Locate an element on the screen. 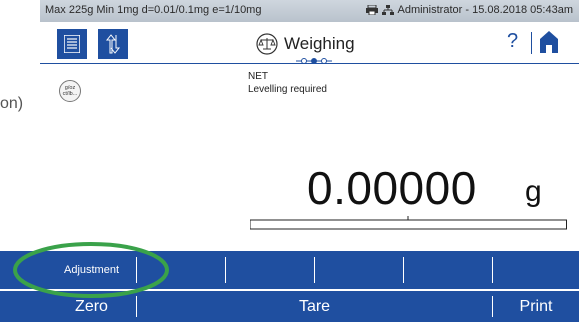  tare-button: Tare is located at coordinates (314, 306).